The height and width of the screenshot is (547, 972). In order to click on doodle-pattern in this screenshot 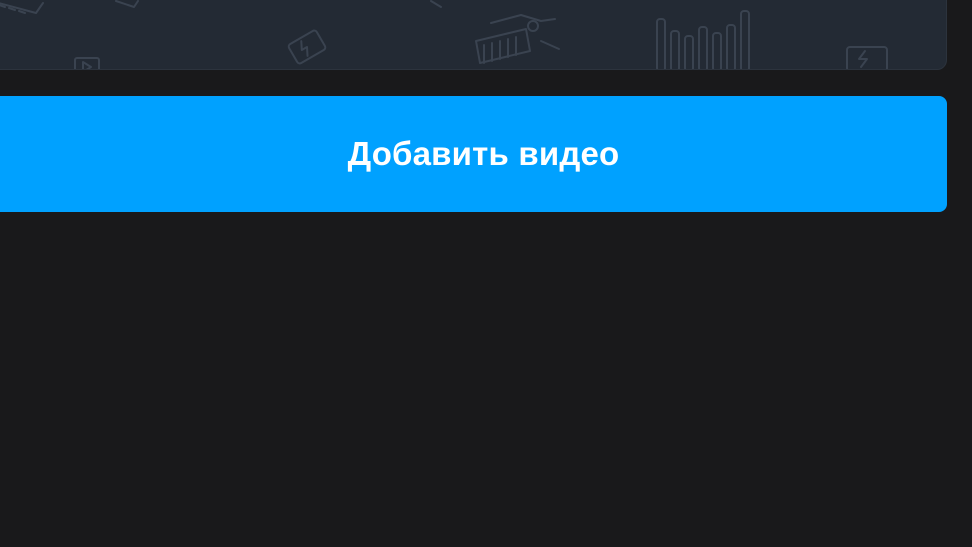, I will do `click(444, 34)`.